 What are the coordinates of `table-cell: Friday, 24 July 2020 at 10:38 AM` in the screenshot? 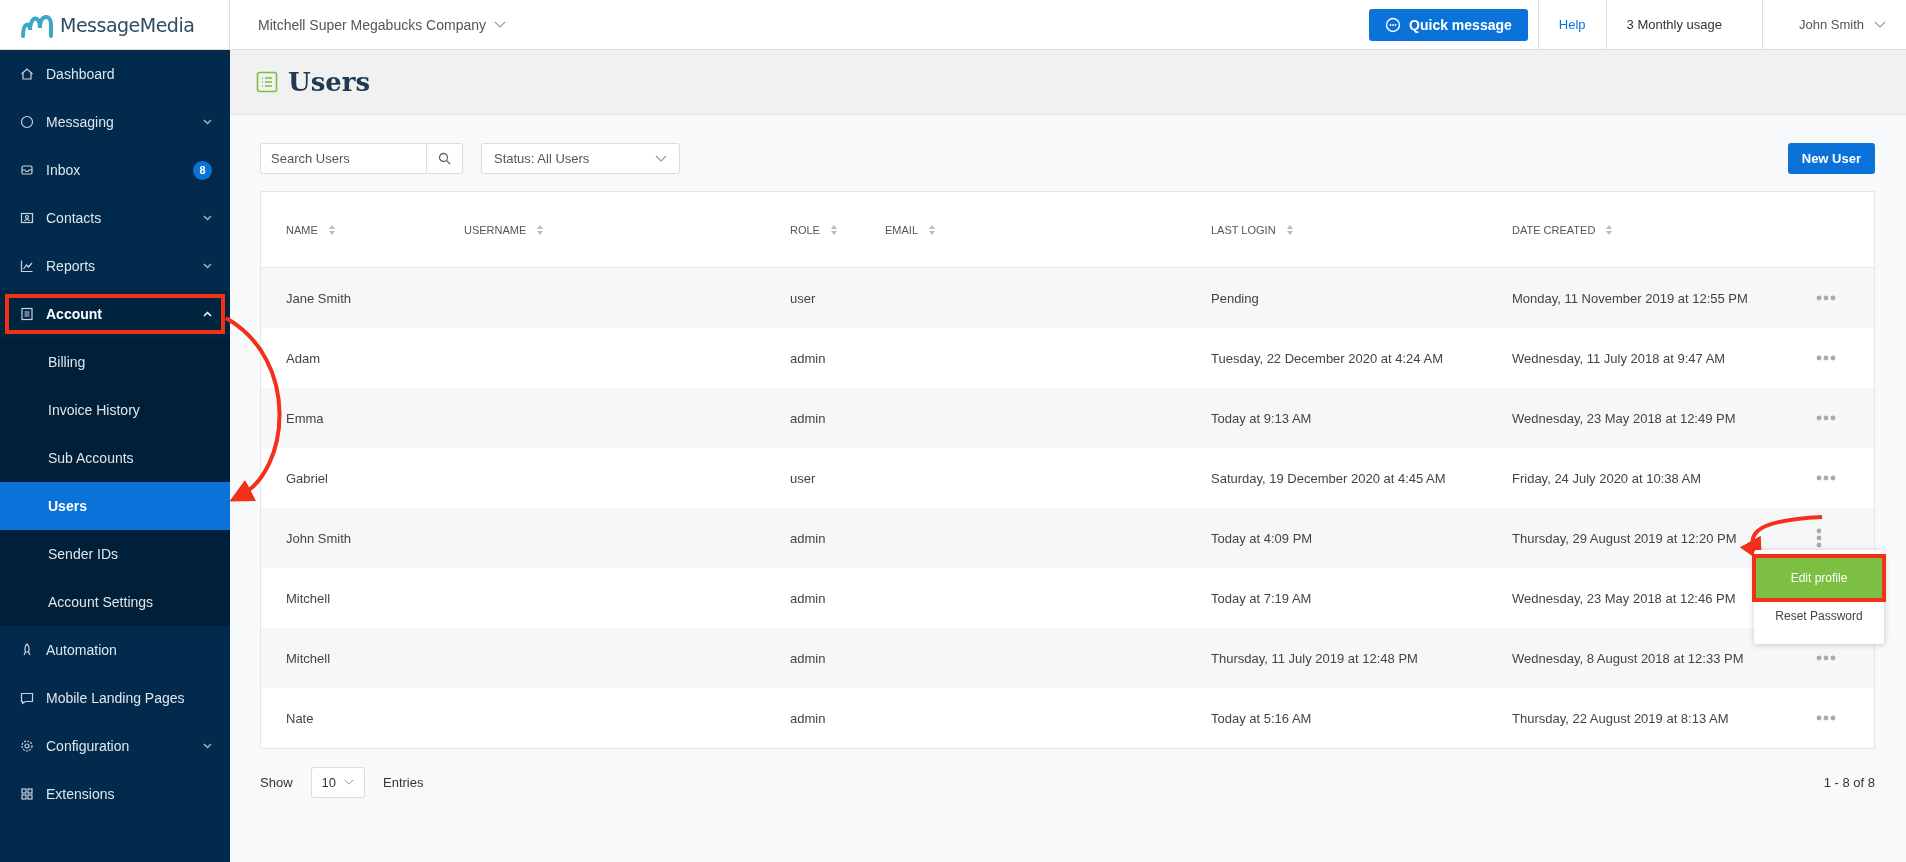 It's located at (1607, 478).